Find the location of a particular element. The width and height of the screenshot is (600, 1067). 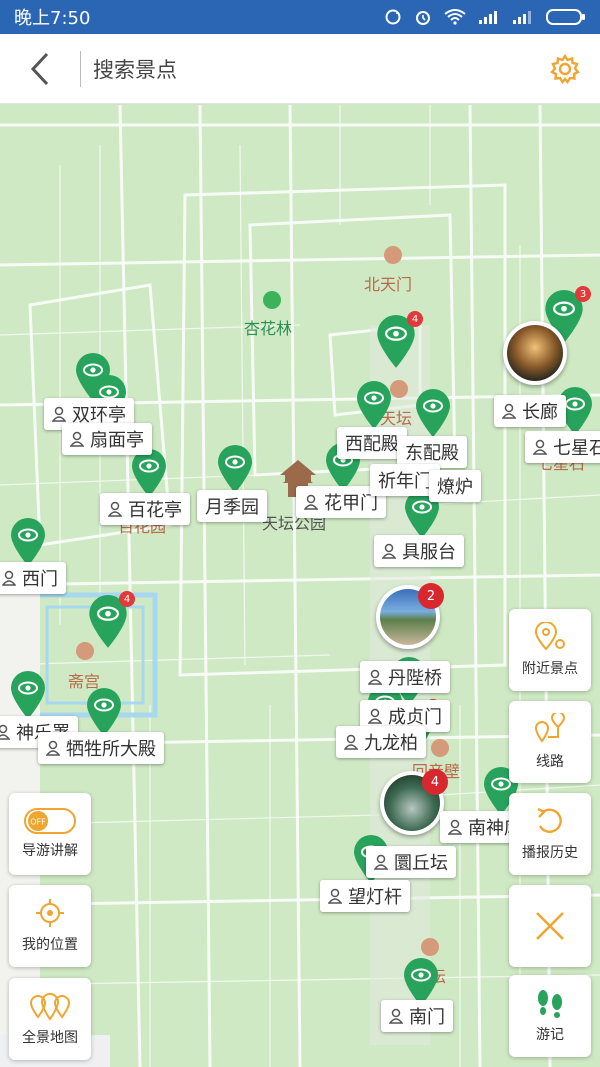

journal-label: 游记 is located at coordinates (550, 1035).